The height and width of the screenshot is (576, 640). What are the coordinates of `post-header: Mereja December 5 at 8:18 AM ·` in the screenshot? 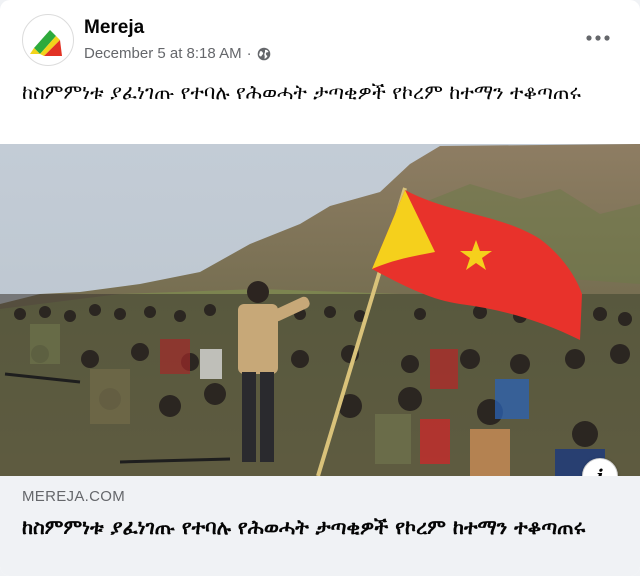 It's located at (320, 36).